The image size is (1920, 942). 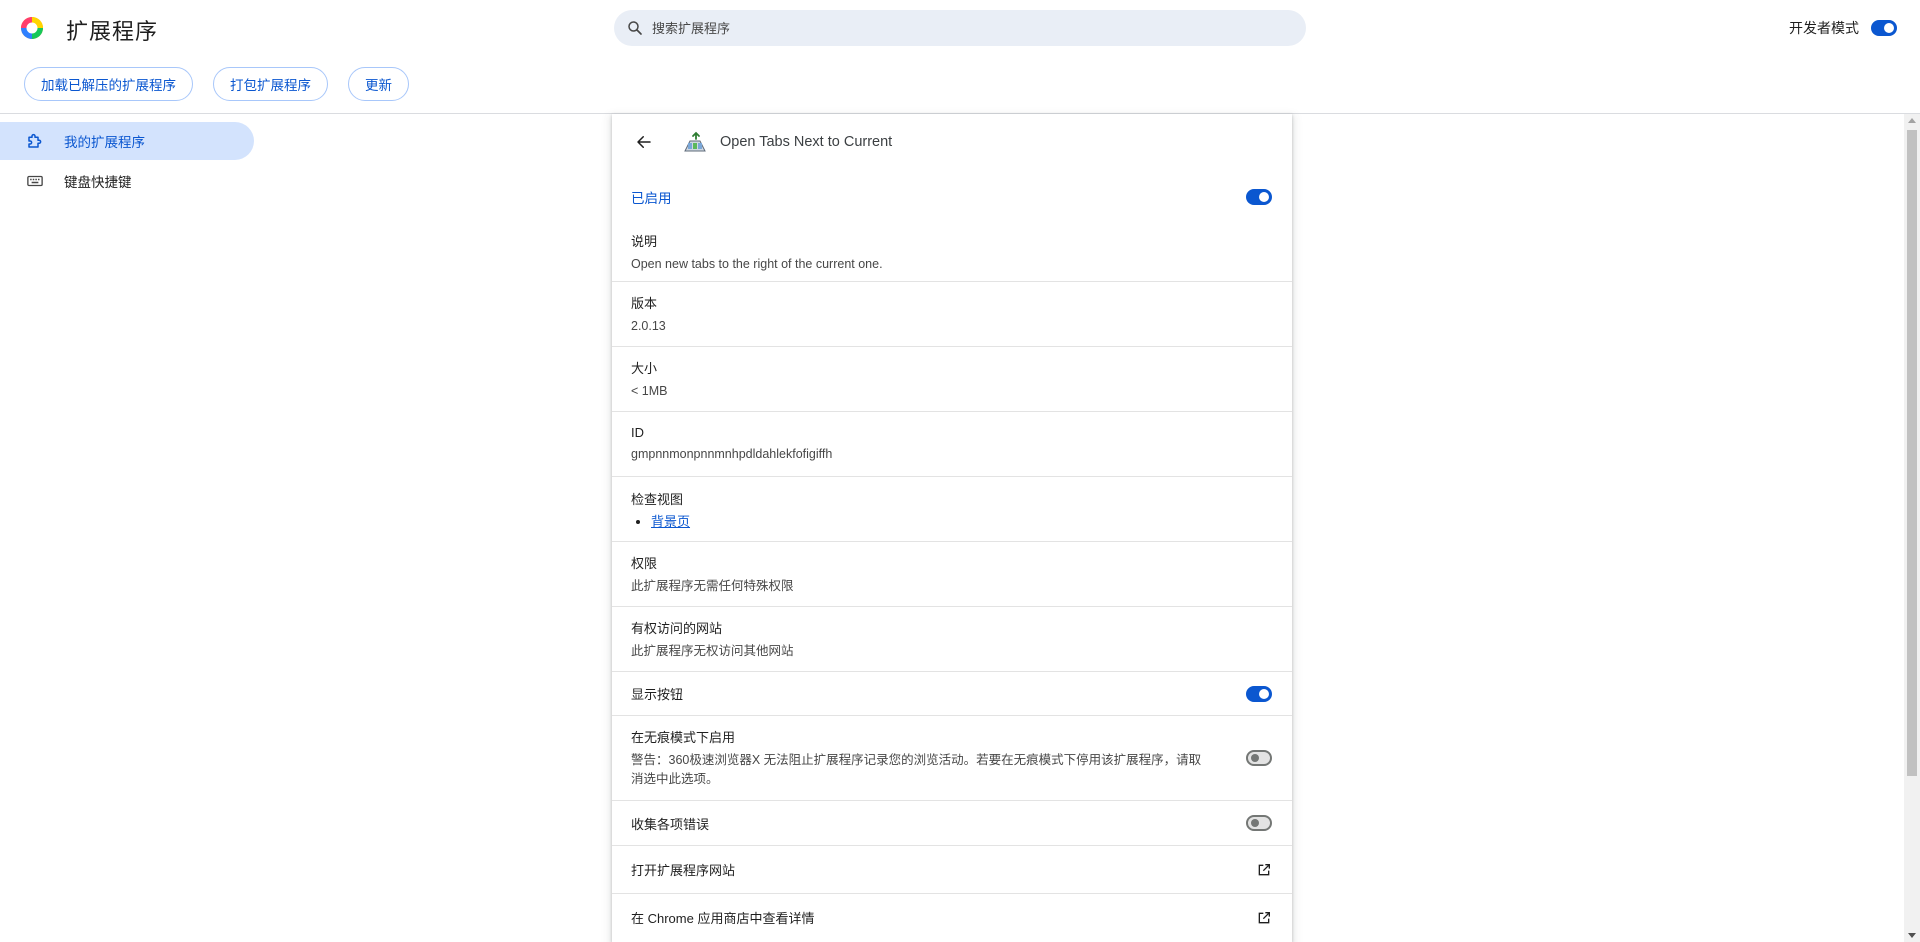 What do you see at coordinates (683, 870) in the screenshot?
I see `open-site-label: 打开扩展程序网站` at bounding box center [683, 870].